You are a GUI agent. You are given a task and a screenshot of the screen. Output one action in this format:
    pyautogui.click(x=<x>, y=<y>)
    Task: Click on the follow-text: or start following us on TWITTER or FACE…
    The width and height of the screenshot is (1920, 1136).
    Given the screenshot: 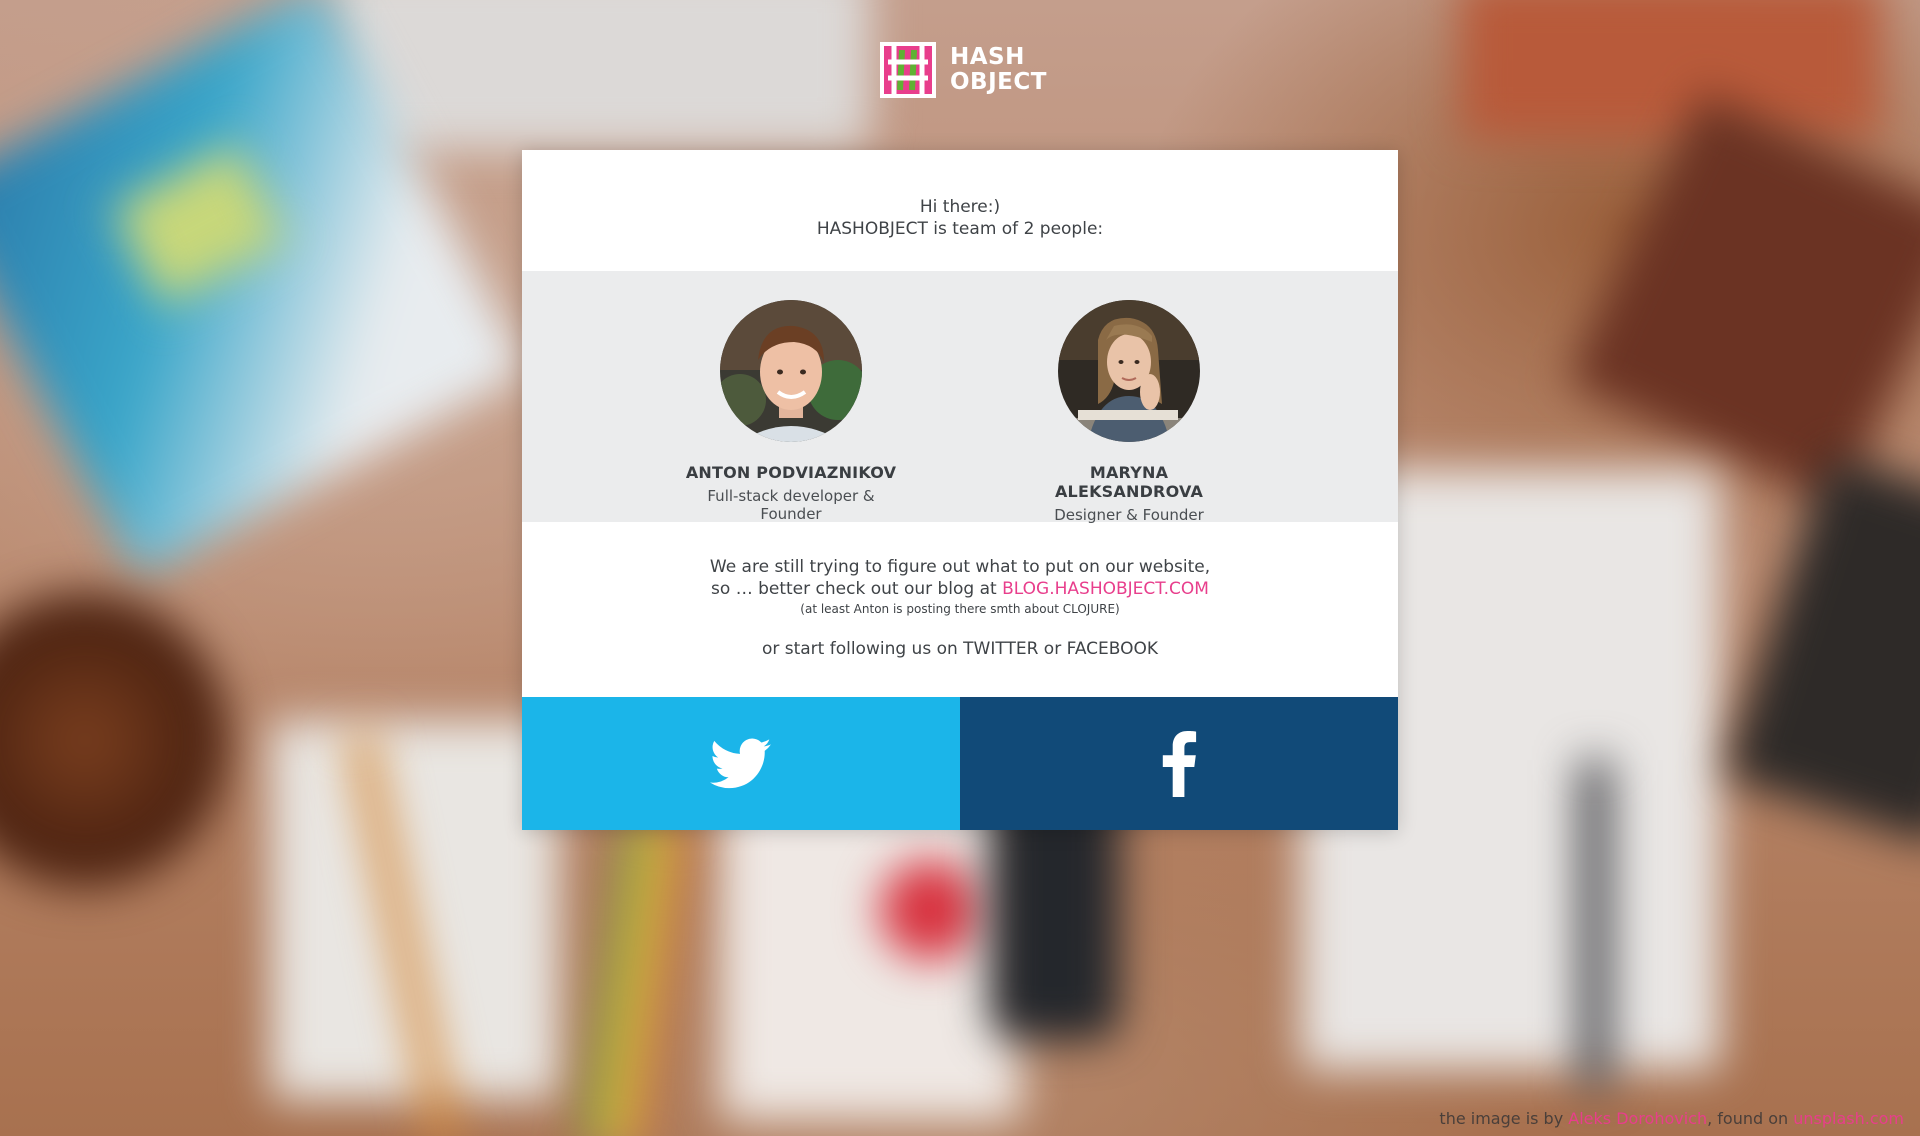 What is the action you would take?
    pyautogui.click(x=960, y=649)
    